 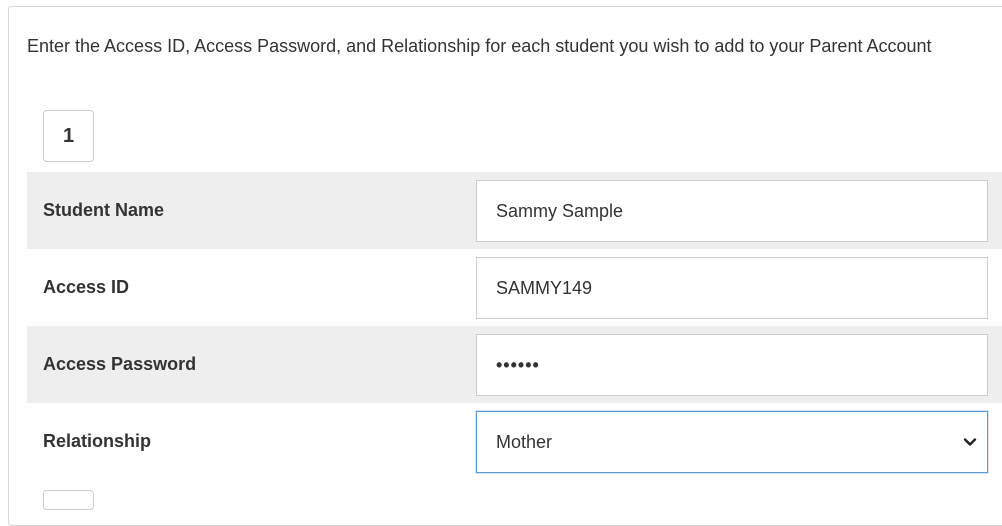 What do you see at coordinates (524, 441) in the screenshot?
I see `relationship-value: Mother` at bounding box center [524, 441].